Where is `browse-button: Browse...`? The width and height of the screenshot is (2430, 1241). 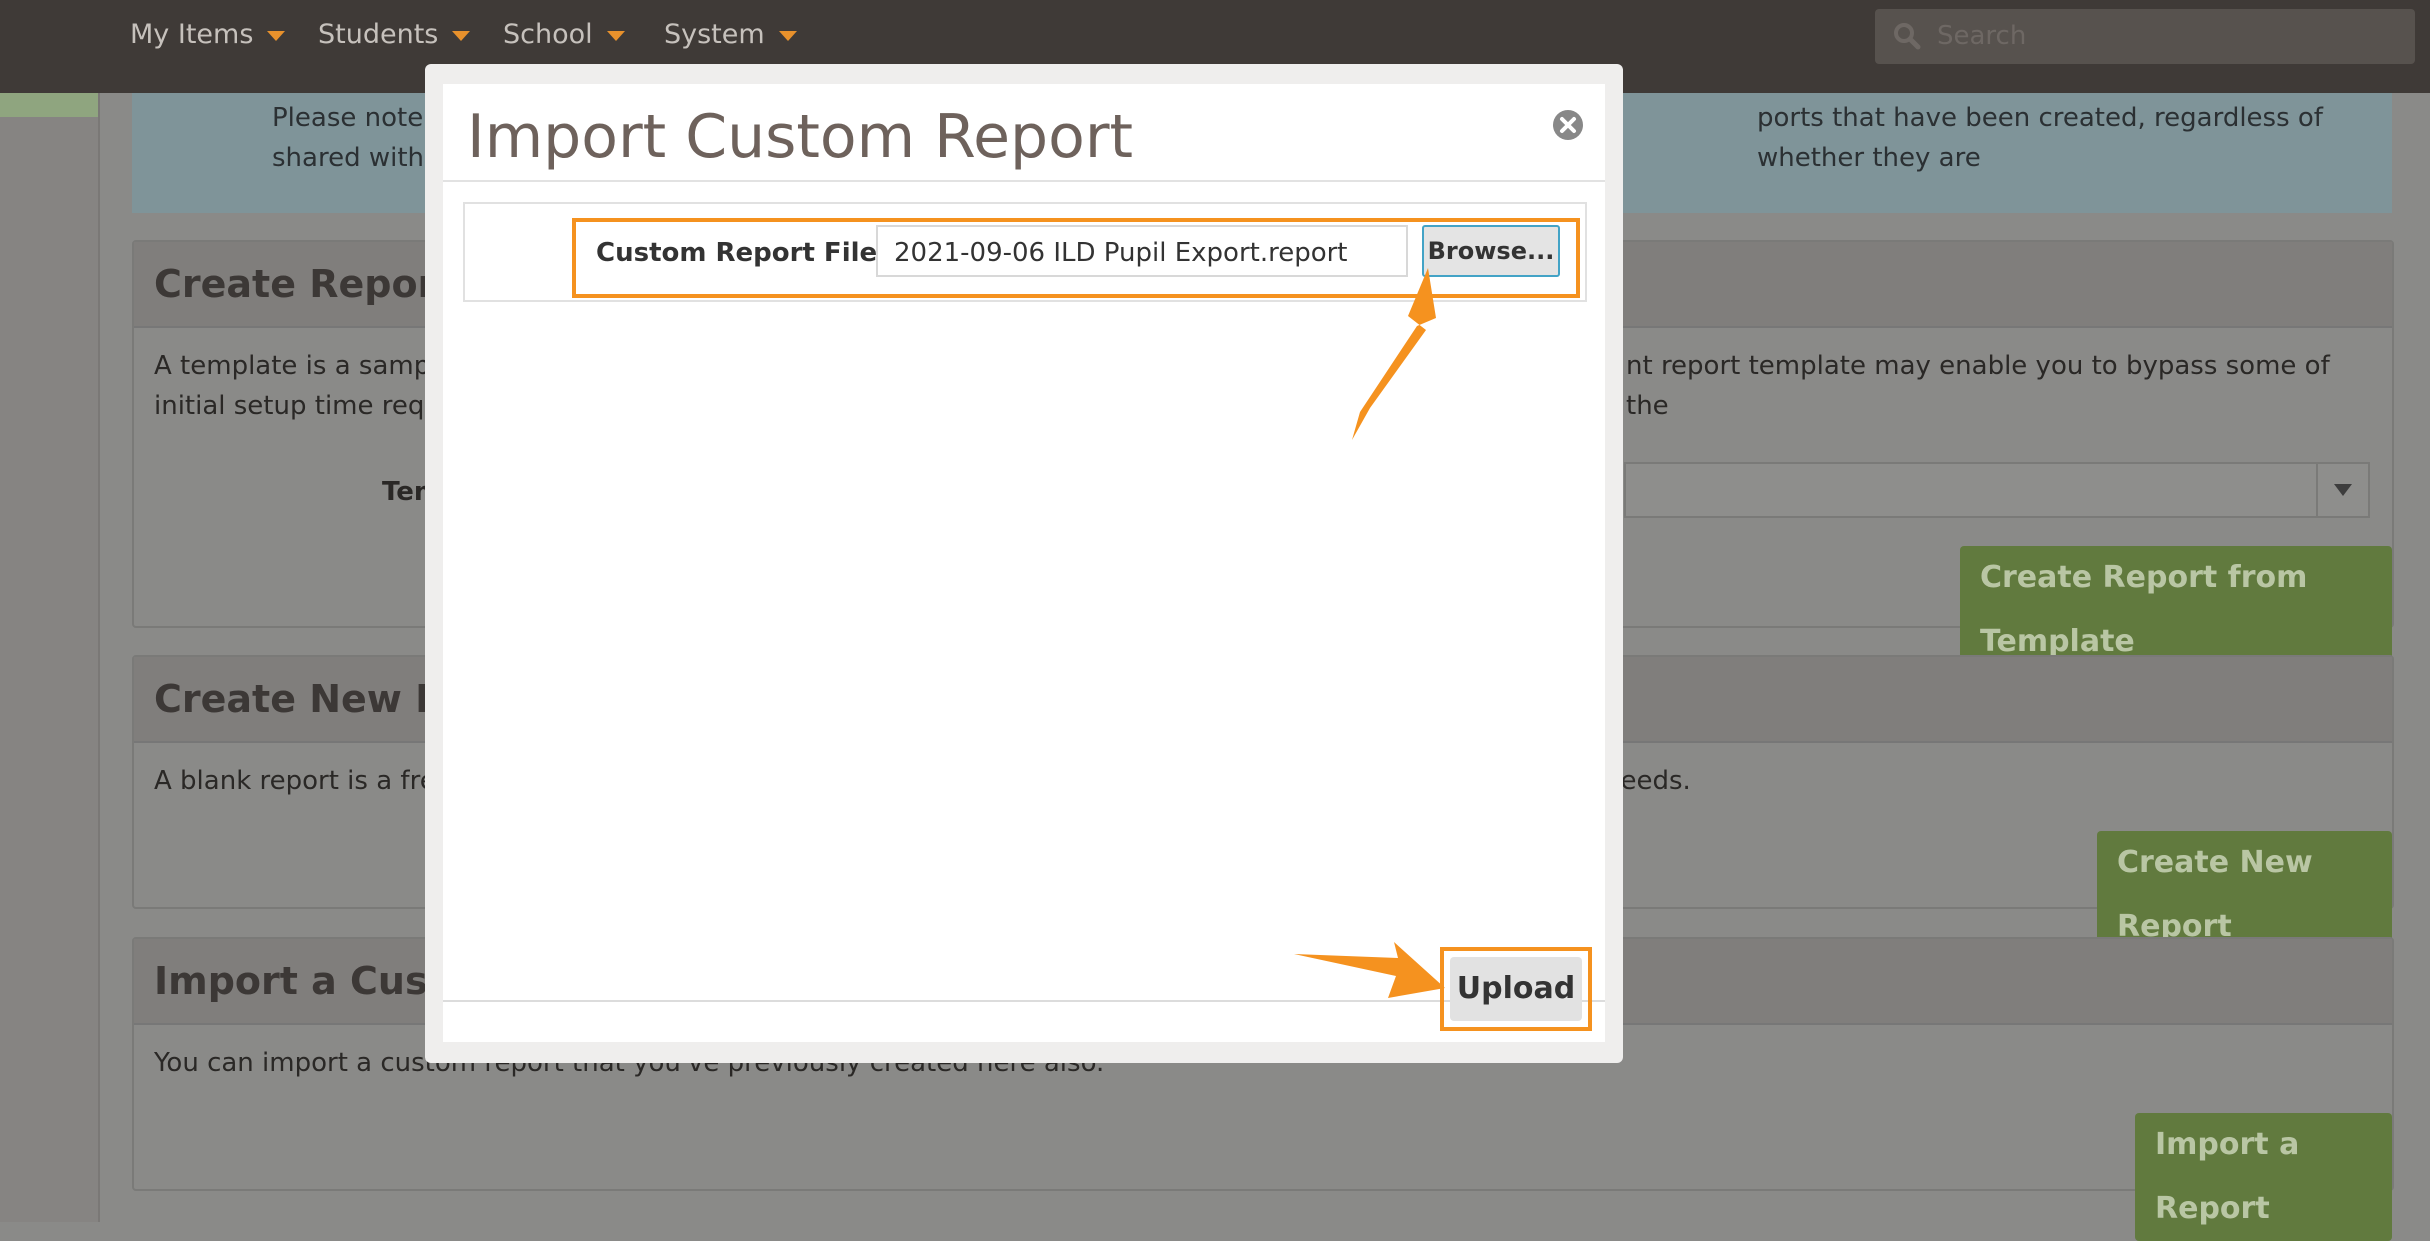
browse-button: Browse... is located at coordinates (1491, 251).